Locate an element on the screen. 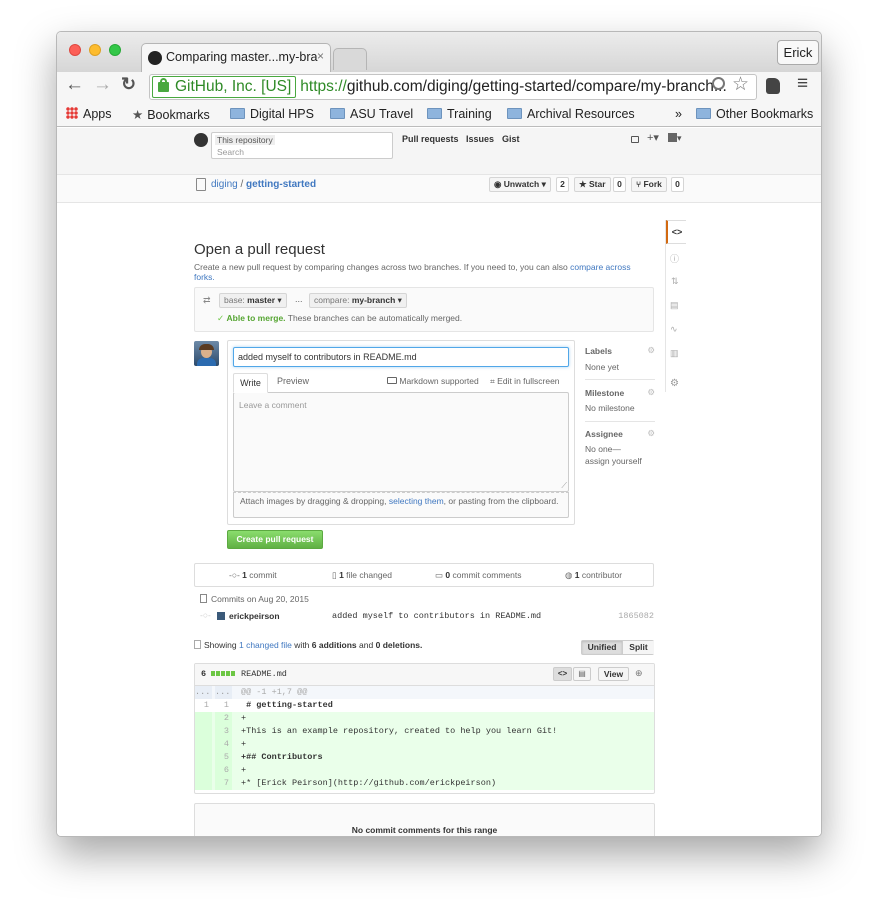 Image resolution: width=878 pixels, height=917 pixels. repo-owner-link: diging is located at coordinates (224, 184).